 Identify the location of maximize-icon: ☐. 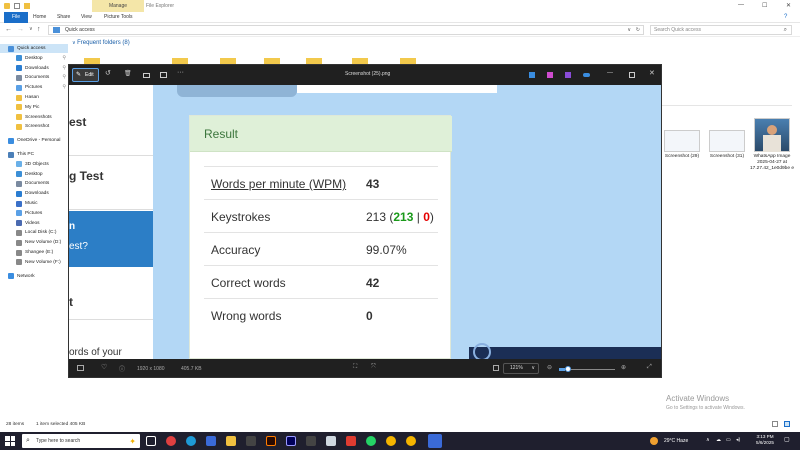
(764, 5).